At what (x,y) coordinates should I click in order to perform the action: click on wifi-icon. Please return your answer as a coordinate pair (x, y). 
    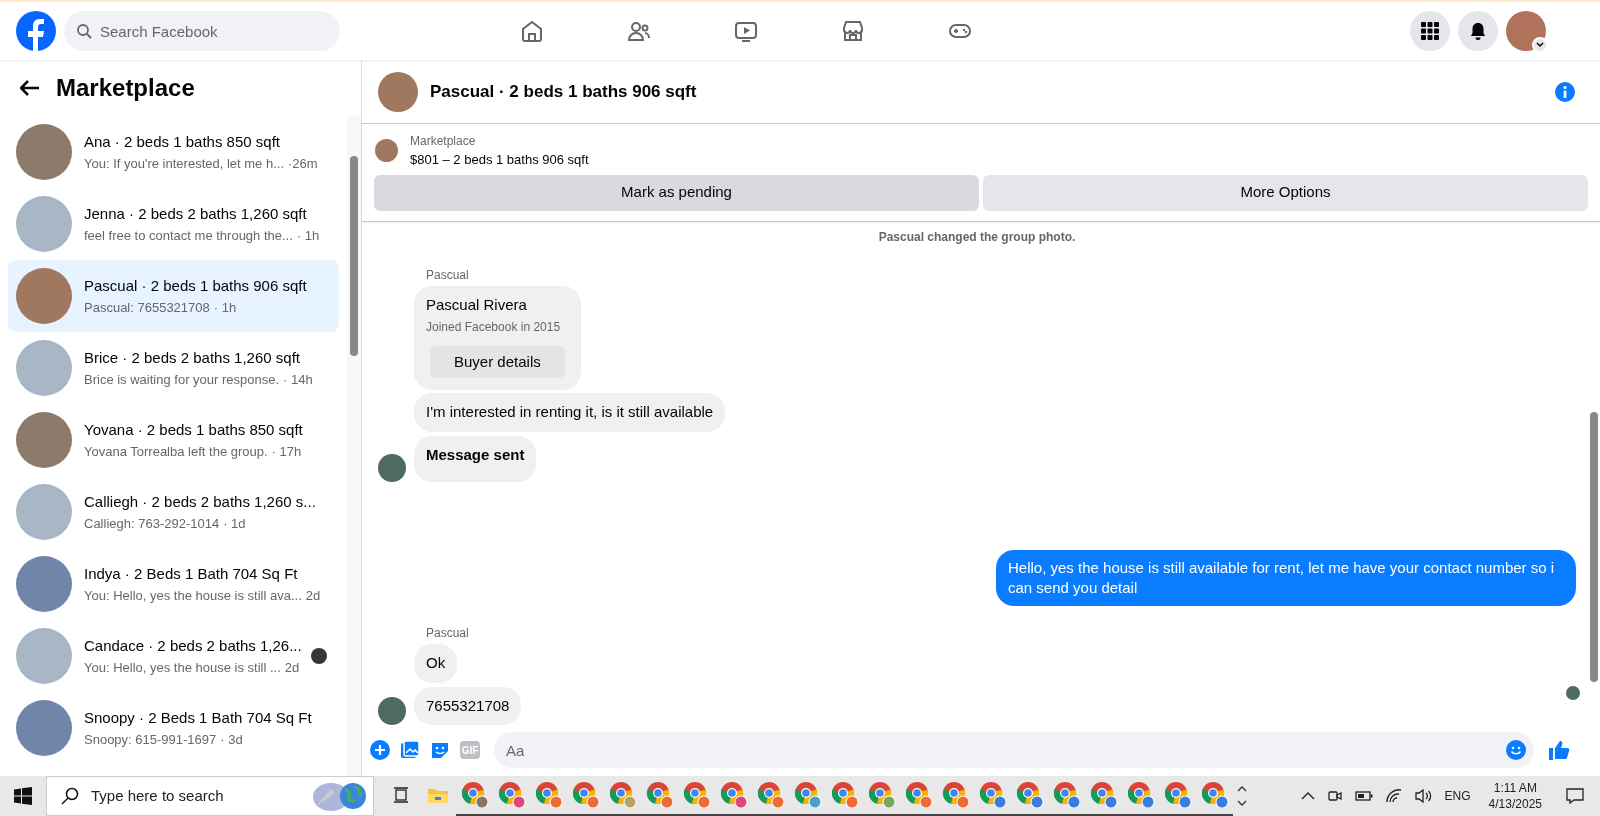
    Looking at the image, I should click on (1393, 796).